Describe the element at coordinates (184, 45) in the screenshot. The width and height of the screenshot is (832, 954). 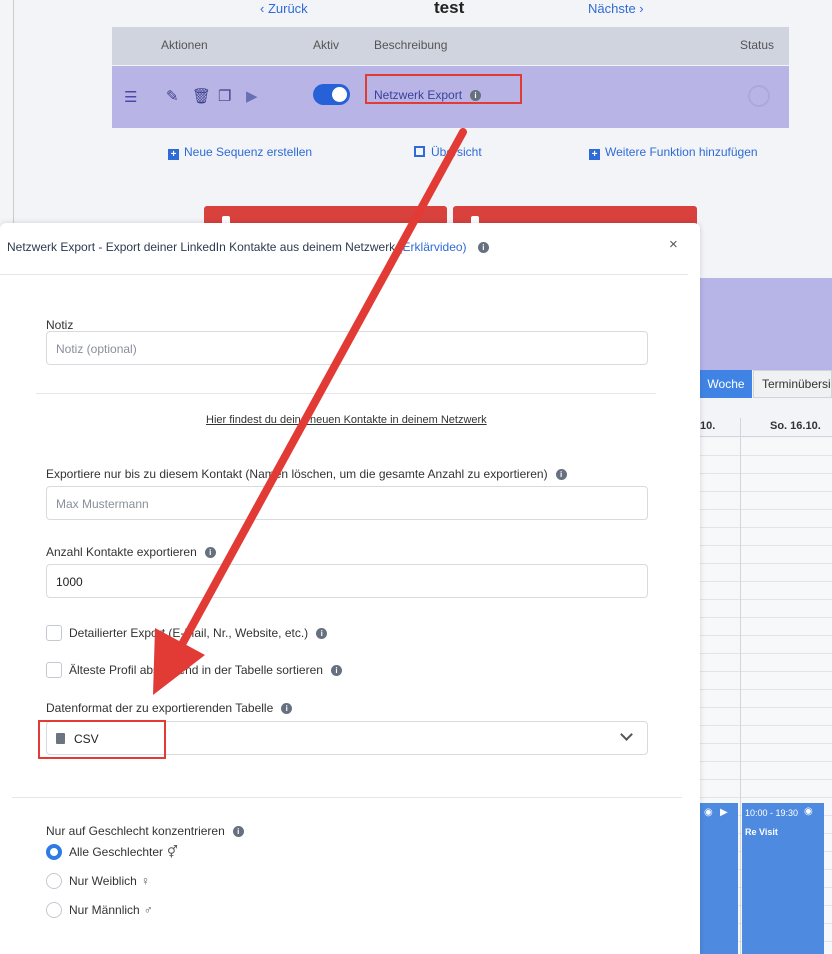
I see `header-aktionen: Aktionen` at that location.